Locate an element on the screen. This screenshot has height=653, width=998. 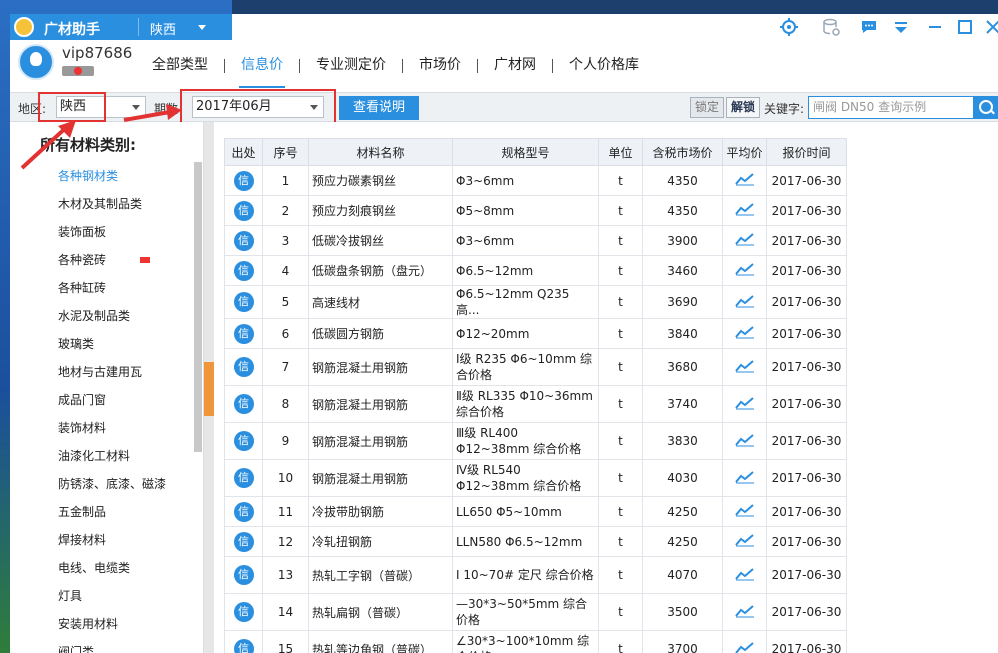
sidebar-item: 水泥及制品类 is located at coordinates (103, 316).